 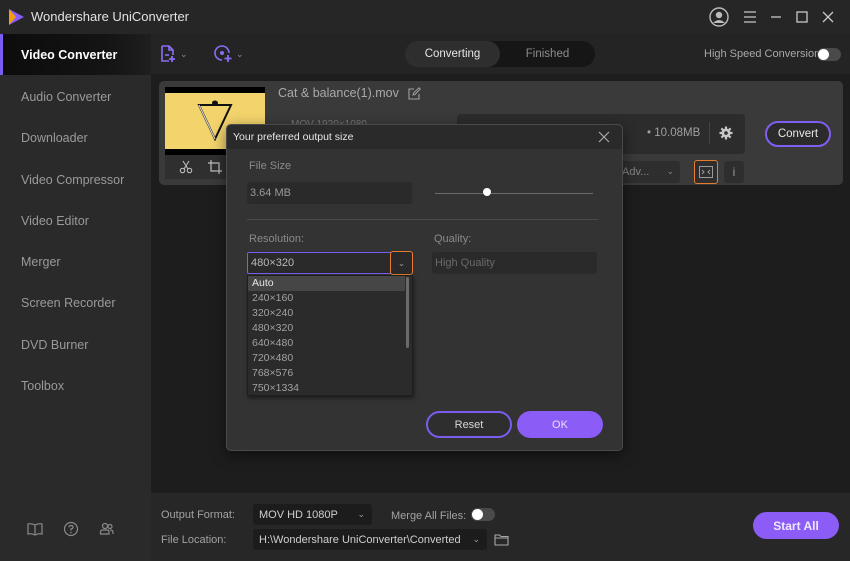 I want to click on close-icon, so click(x=828, y=17).